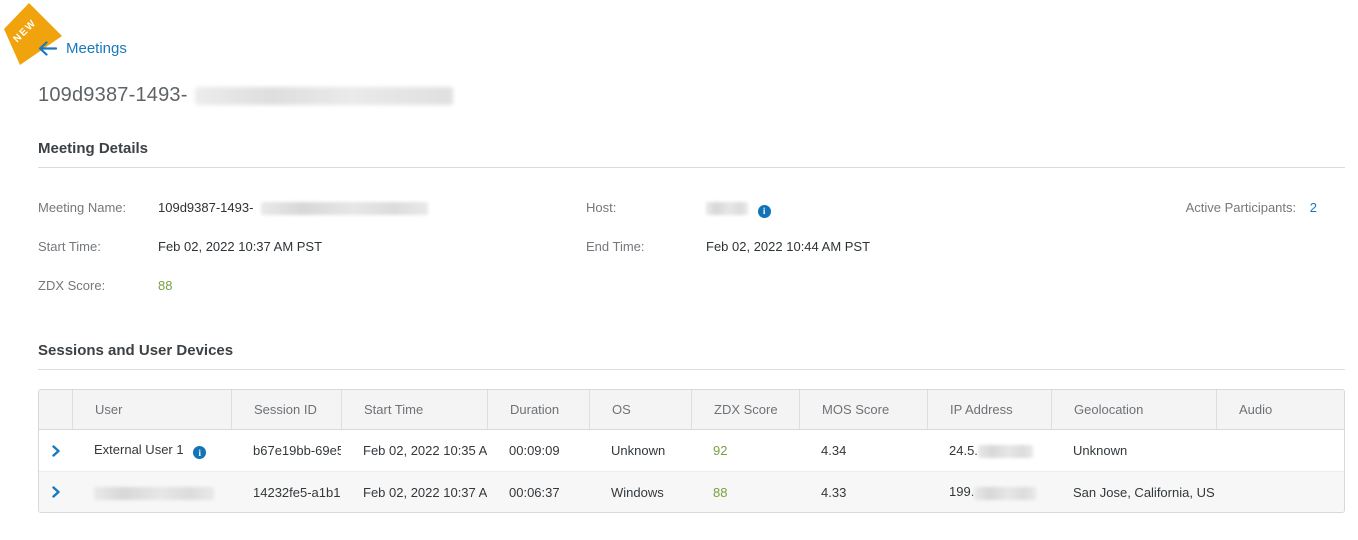  I want to click on new-ribbon: NEW, so click(33, 34).